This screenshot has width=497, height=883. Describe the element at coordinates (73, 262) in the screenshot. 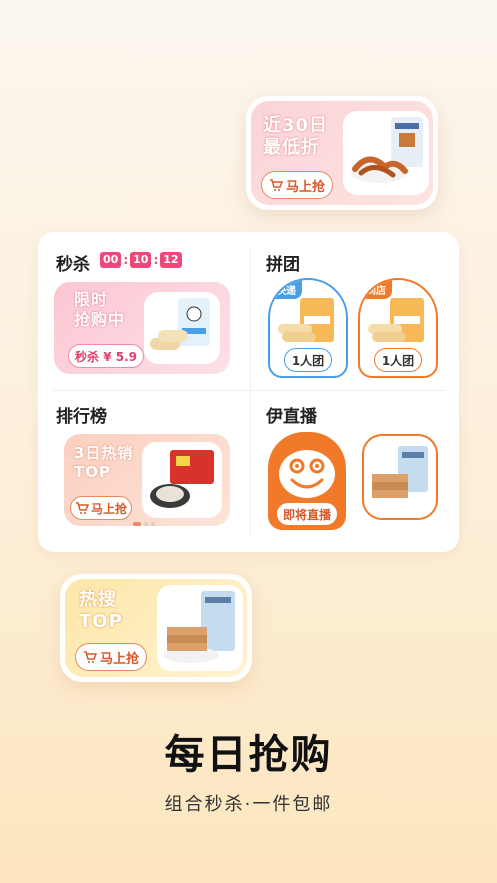

I see `flash-sale-title: 秒杀` at that location.